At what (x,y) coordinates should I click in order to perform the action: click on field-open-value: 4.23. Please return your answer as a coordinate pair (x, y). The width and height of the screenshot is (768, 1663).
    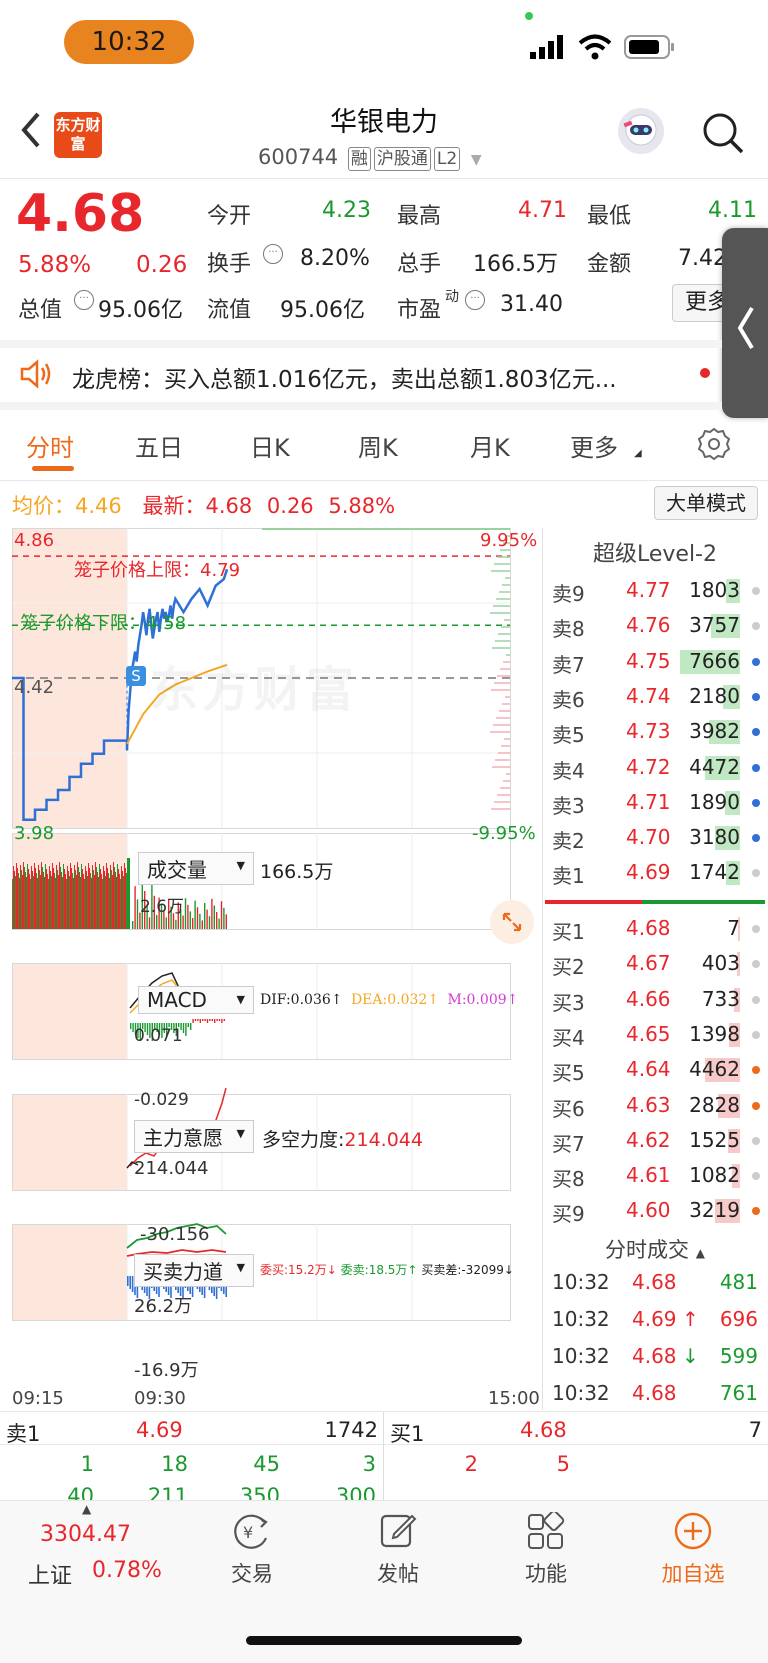
    Looking at the image, I should click on (346, 210).